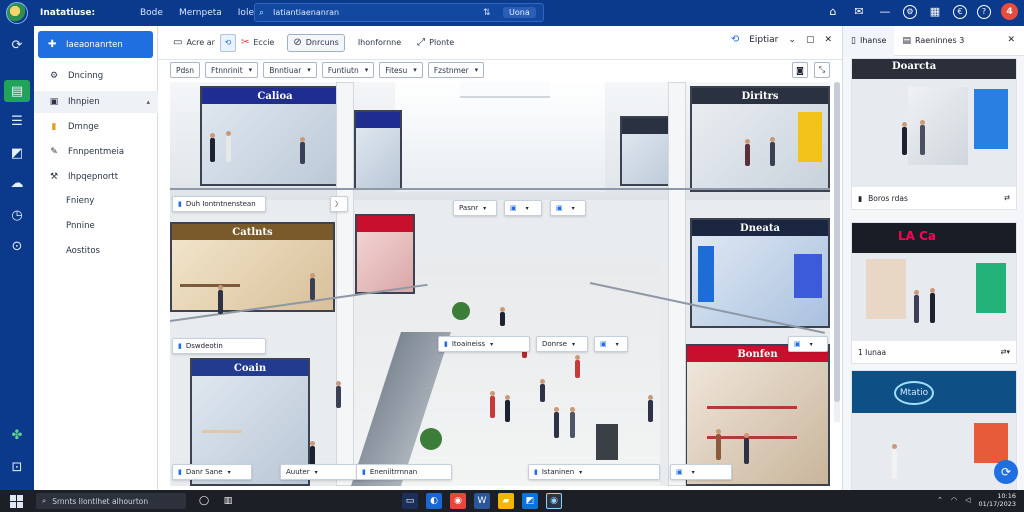 This screenshot has width=1024, height=512. I want to click on camera-card: LA Ca 1 Iunaa ⇄▾, so click(934, 293).